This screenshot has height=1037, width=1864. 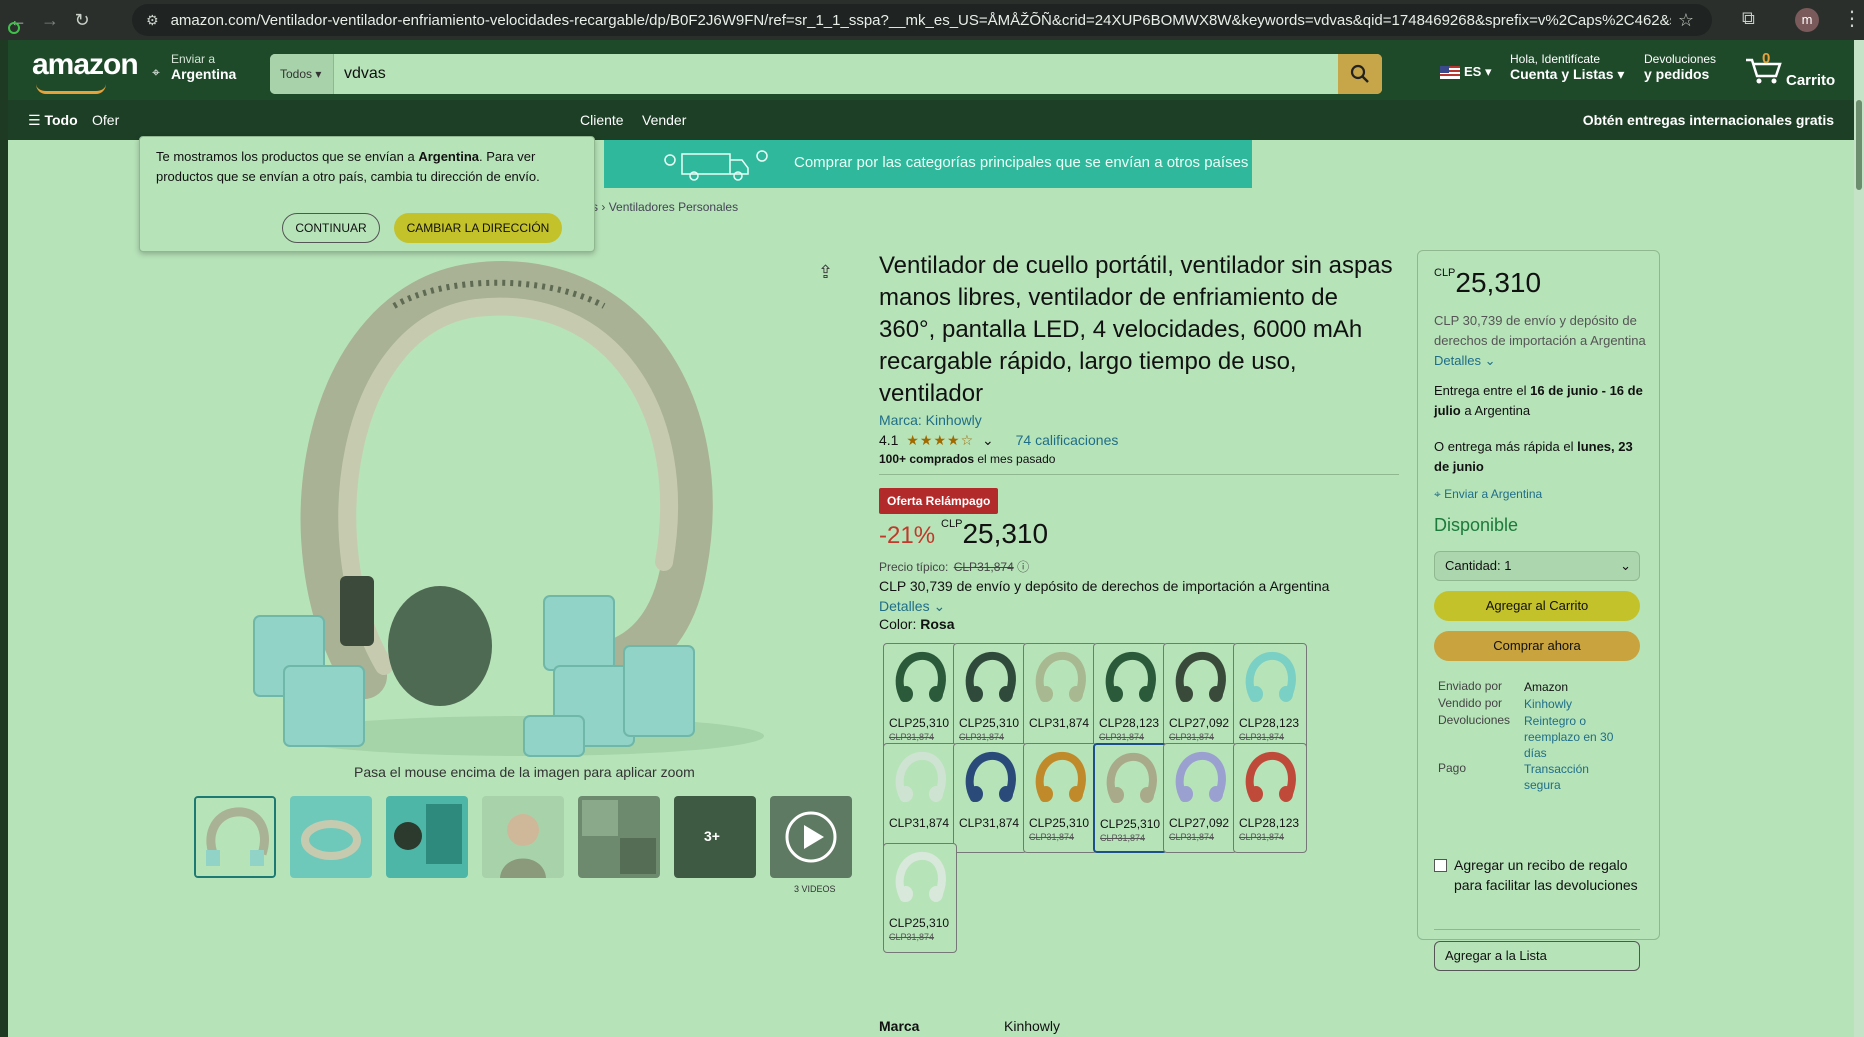 I want to click on brand-link: Marca: Kinhowly, so click(x=930, y=420).